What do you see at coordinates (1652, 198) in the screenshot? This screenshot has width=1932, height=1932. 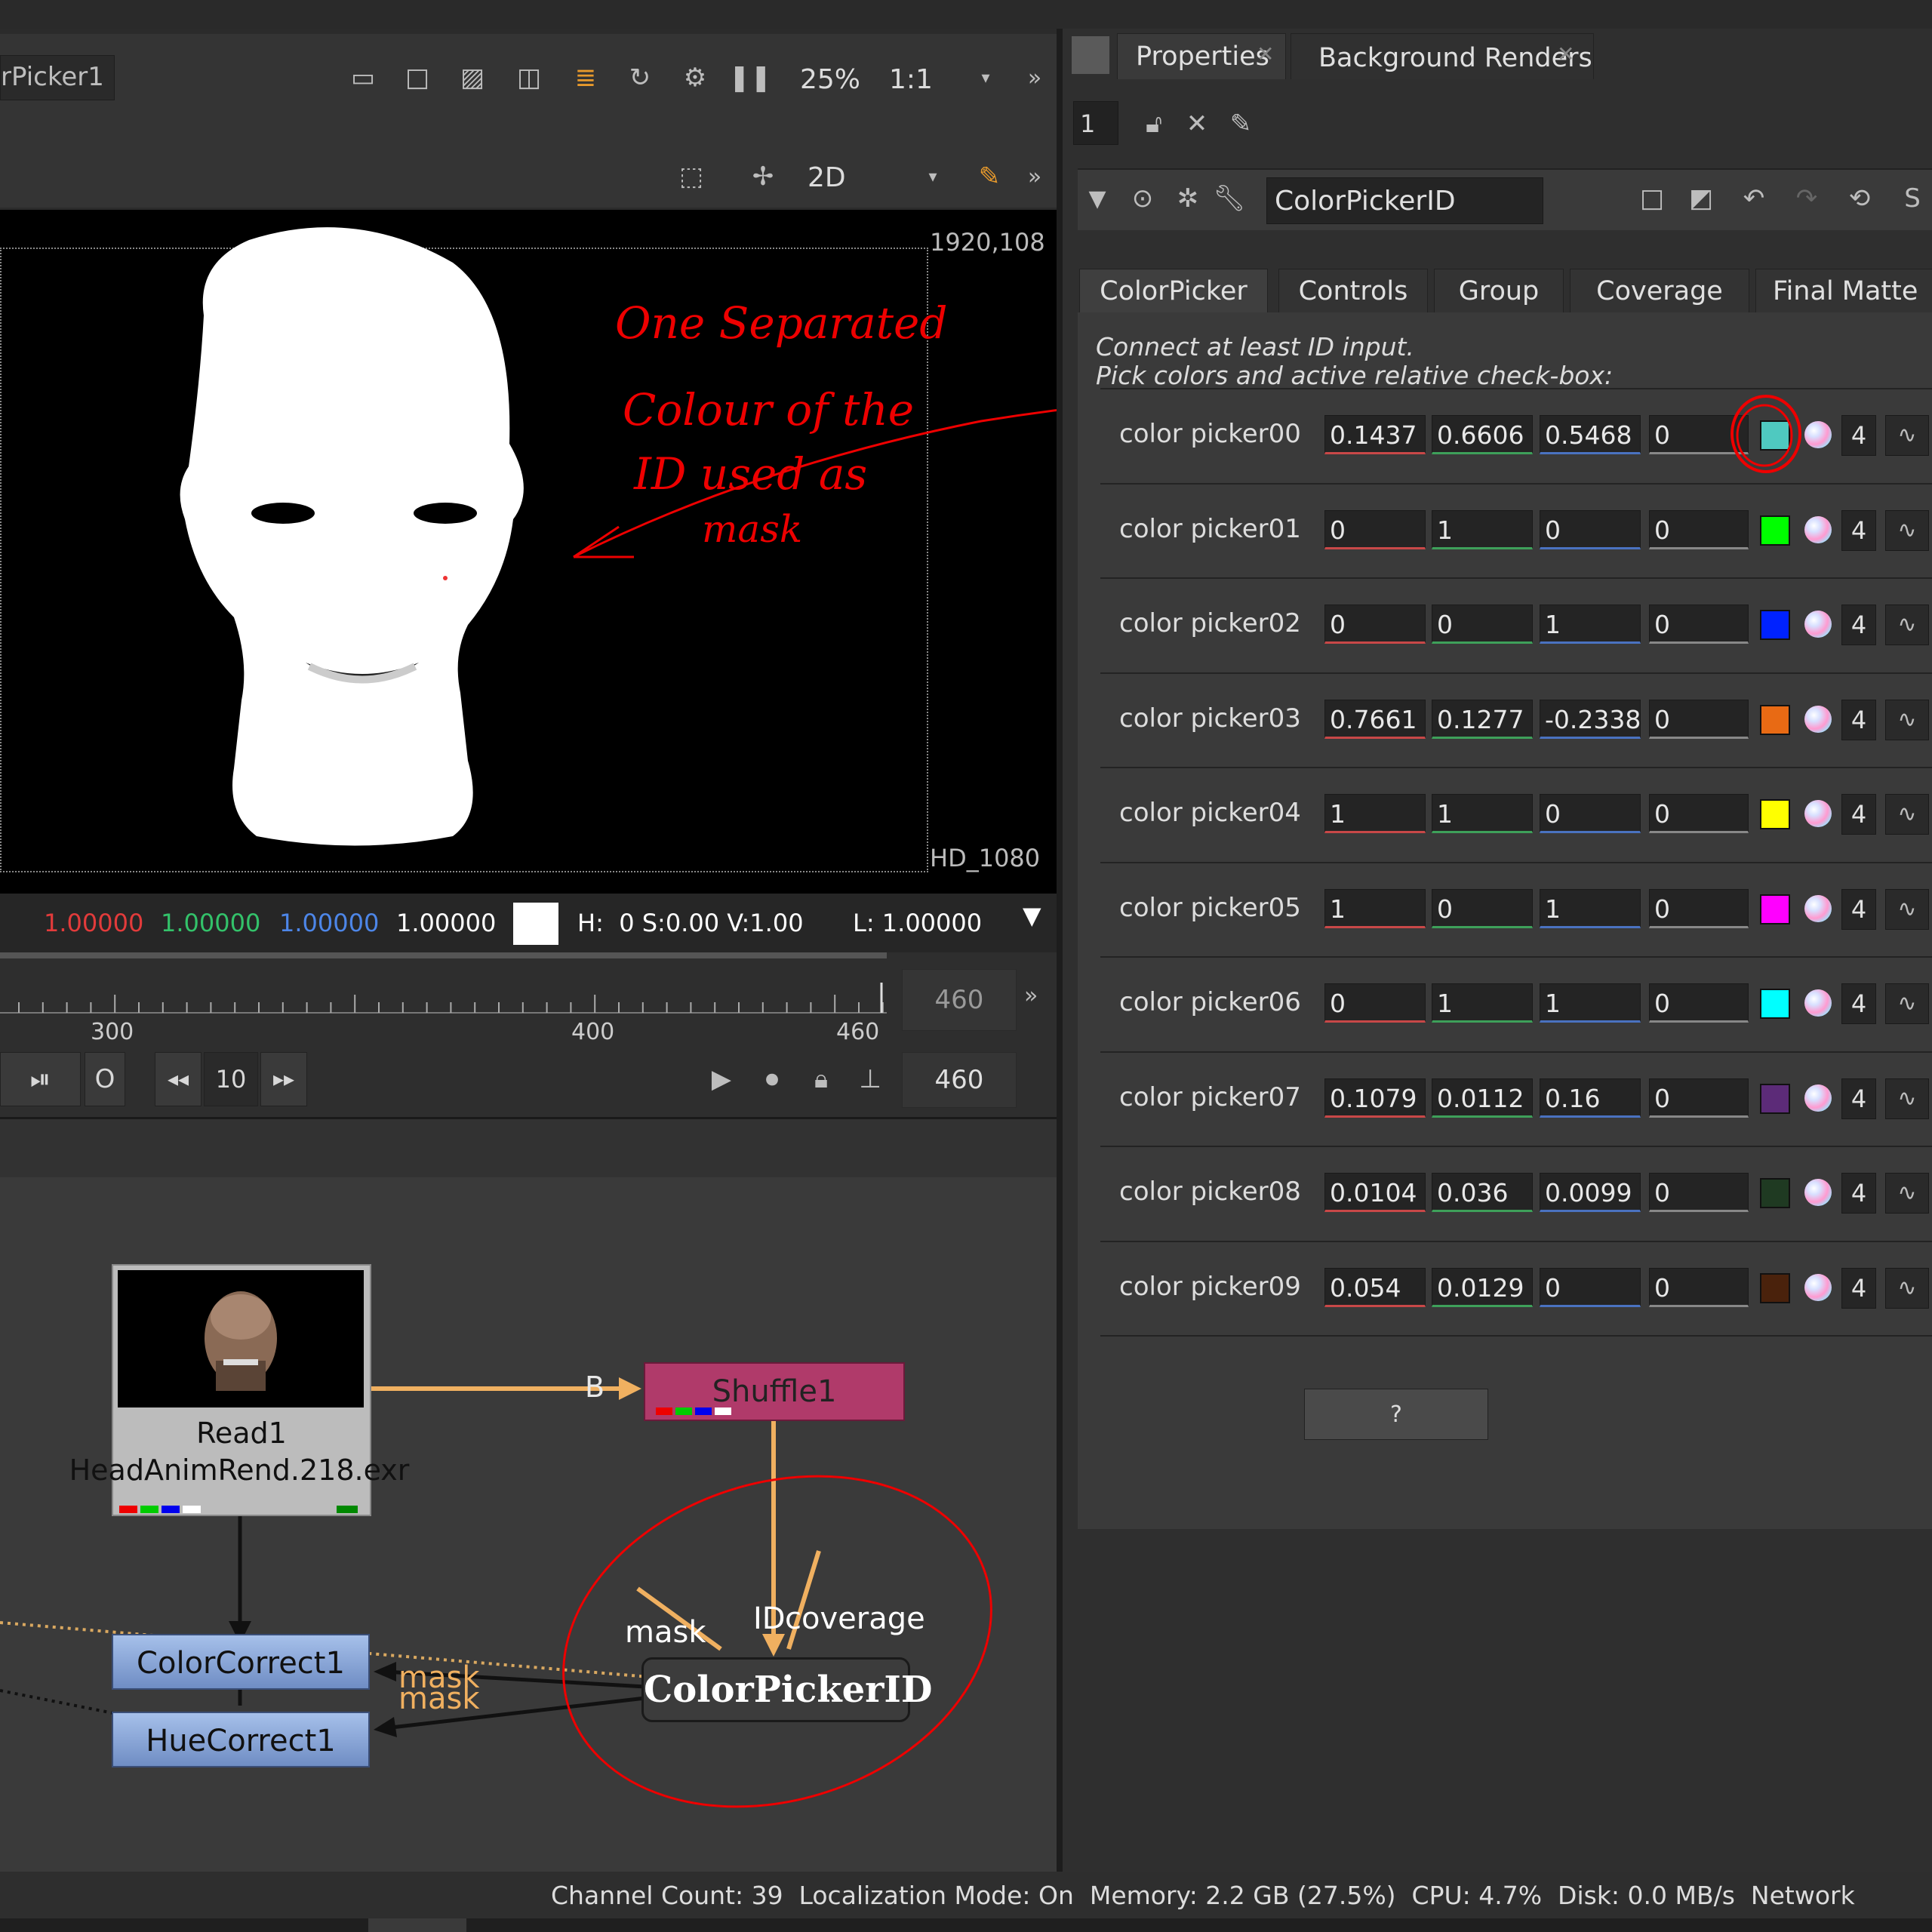 I see `tile-color-icon: □` at bounding box center [1652, 198].